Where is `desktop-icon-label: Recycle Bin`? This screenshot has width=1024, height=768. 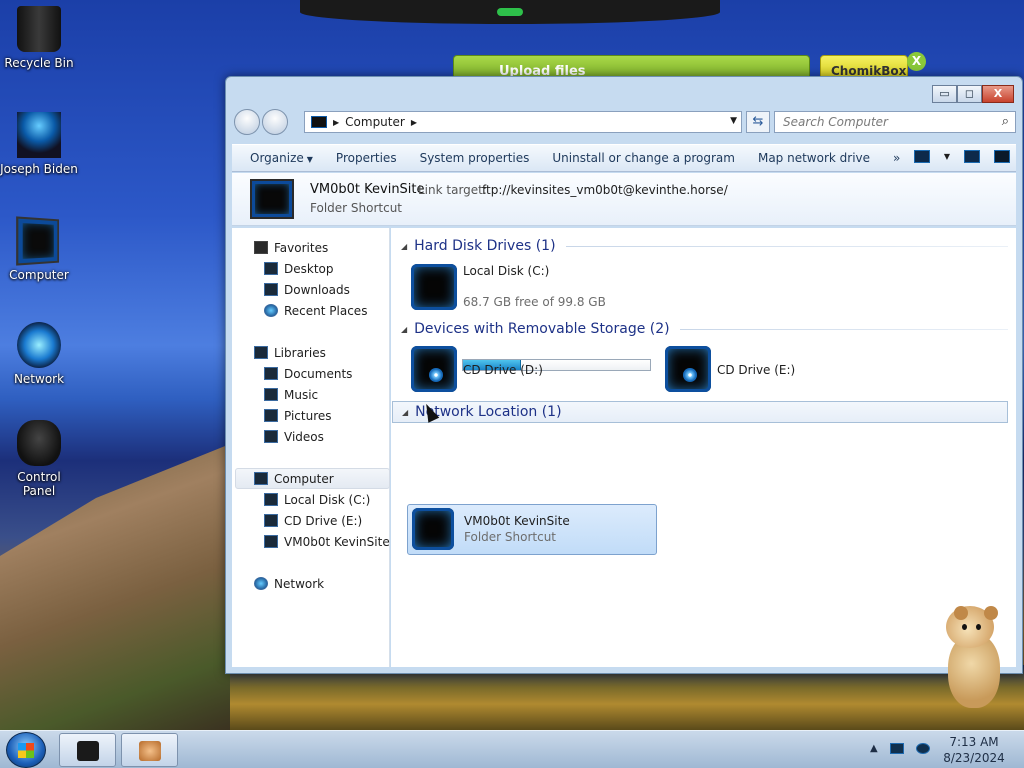
desktop-icon-label: Recycle Bin is located at coordinates (39, 63).